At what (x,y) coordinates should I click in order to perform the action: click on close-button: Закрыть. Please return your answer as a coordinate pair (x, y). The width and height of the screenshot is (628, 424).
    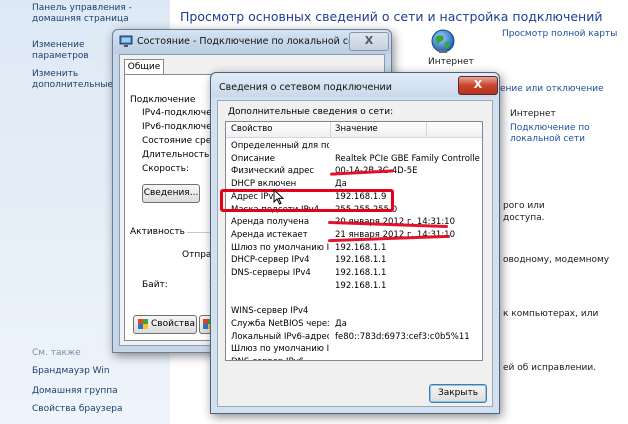
    Looking at the image, I should click on (458, 393).